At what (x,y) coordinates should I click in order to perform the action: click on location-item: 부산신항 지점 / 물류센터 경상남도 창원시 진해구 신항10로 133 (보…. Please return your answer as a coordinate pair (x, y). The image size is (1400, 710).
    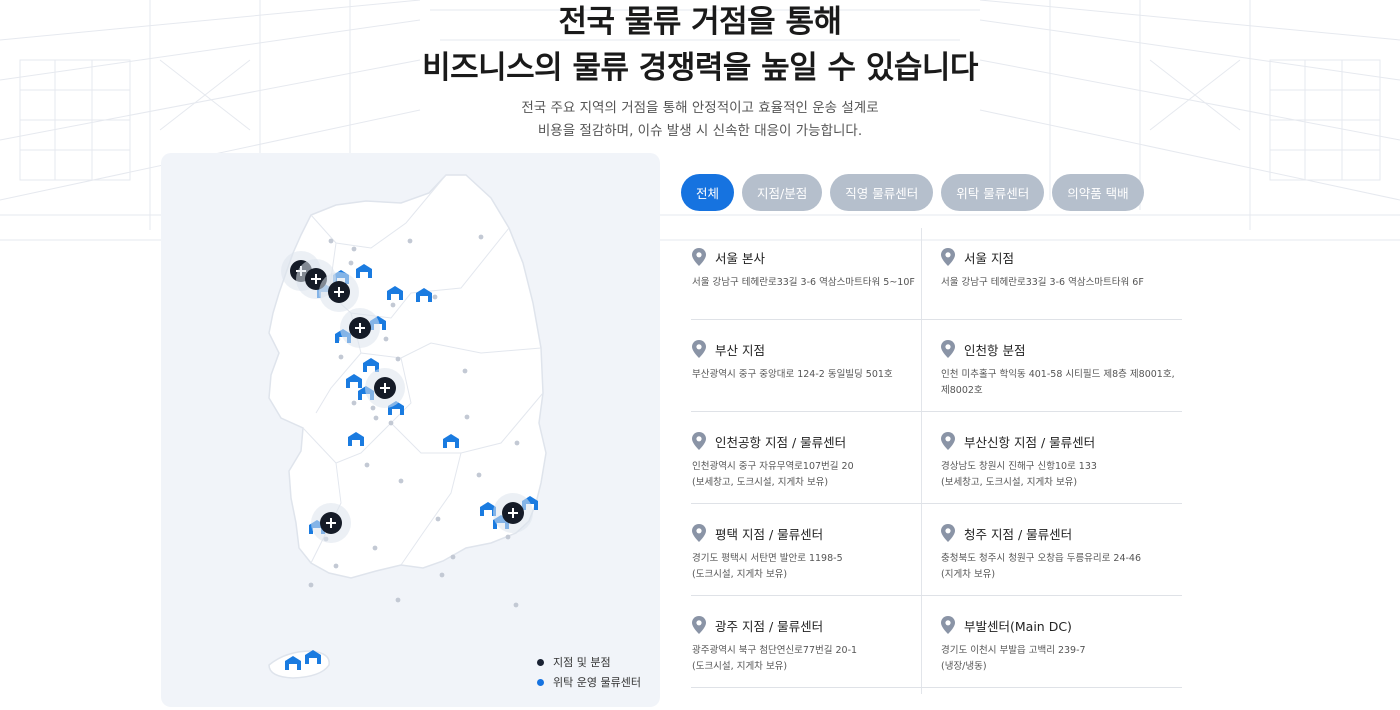
    Looking at the image, I should click on (1061, 461).